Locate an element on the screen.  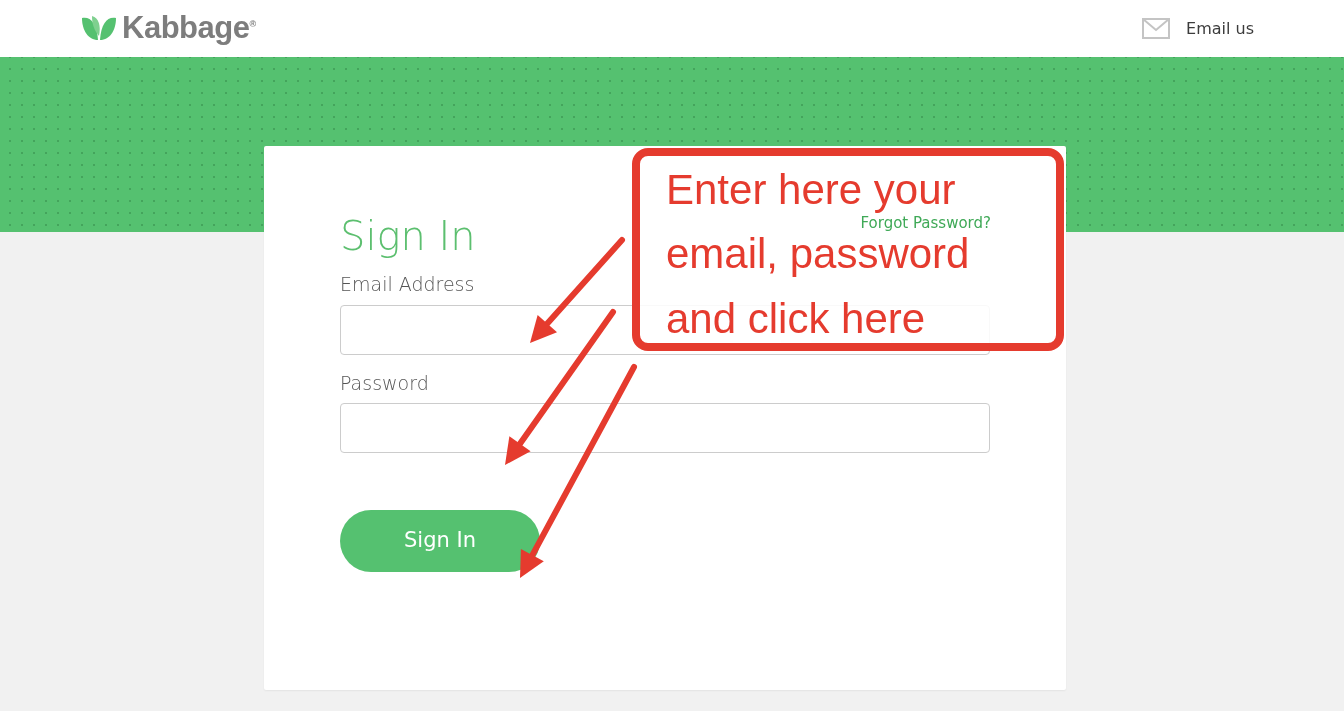
field-label: Email Address is located at coordinates (408, 284).